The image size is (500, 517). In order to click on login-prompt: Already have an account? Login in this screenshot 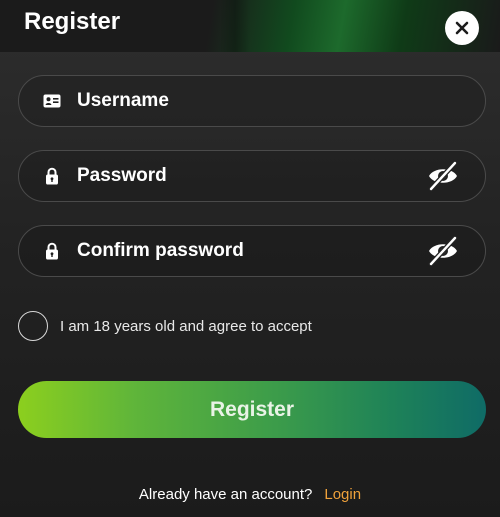, I will do `click(250, 494)`.